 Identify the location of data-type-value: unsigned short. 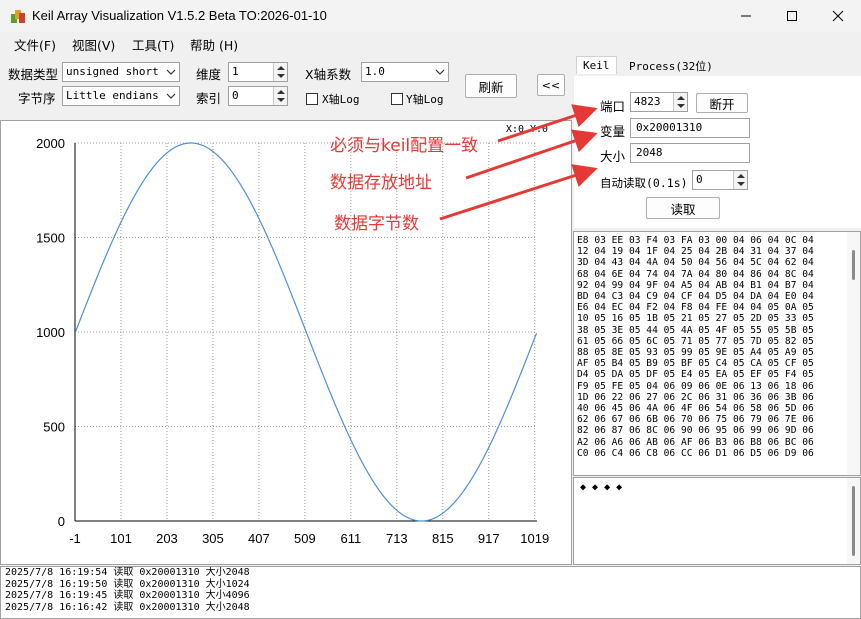
(112, 71).